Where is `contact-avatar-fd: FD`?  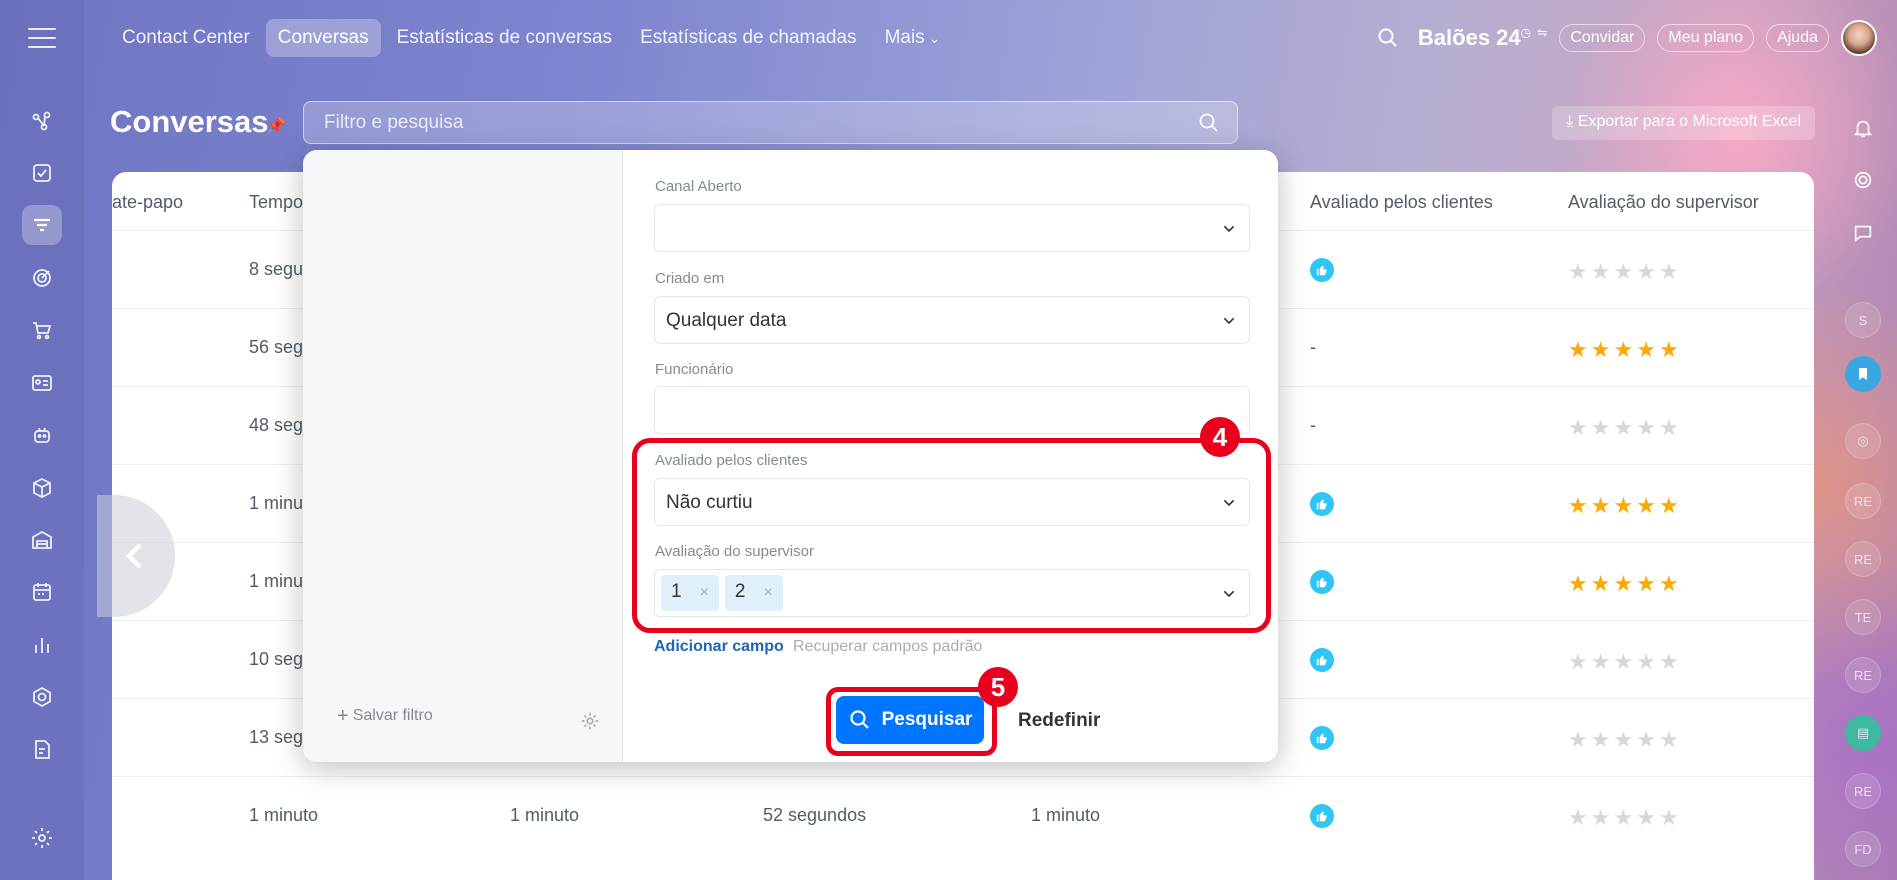
contact-avatar-fd: FD is located at coordinates (1863, 849).